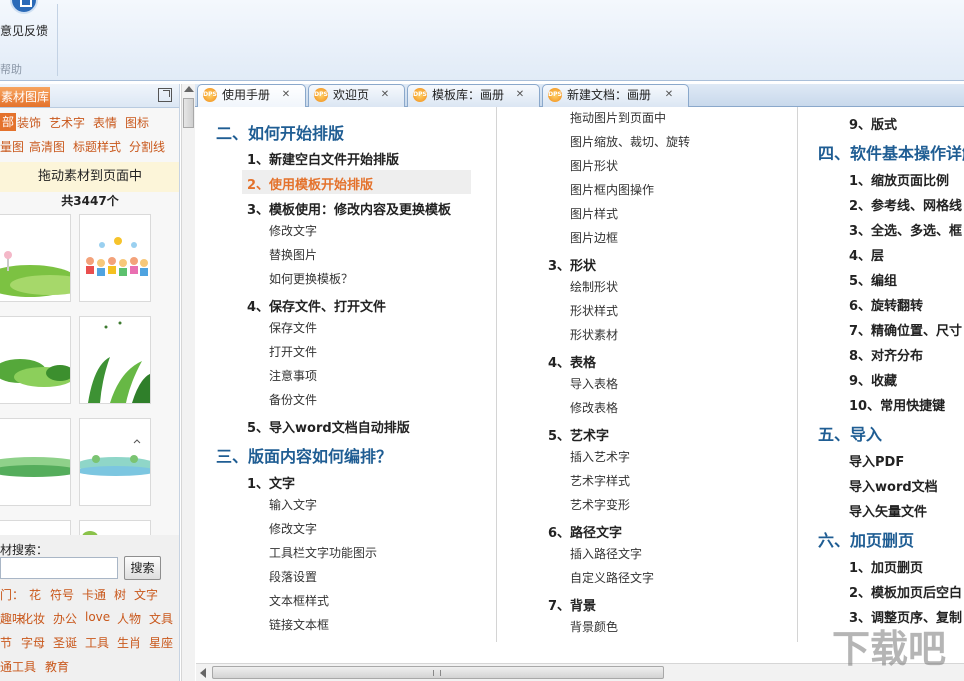 The height and width of the screenshot is (681, 964). I want to click on manual-link: 导入矢量文件, so click(888, 510).